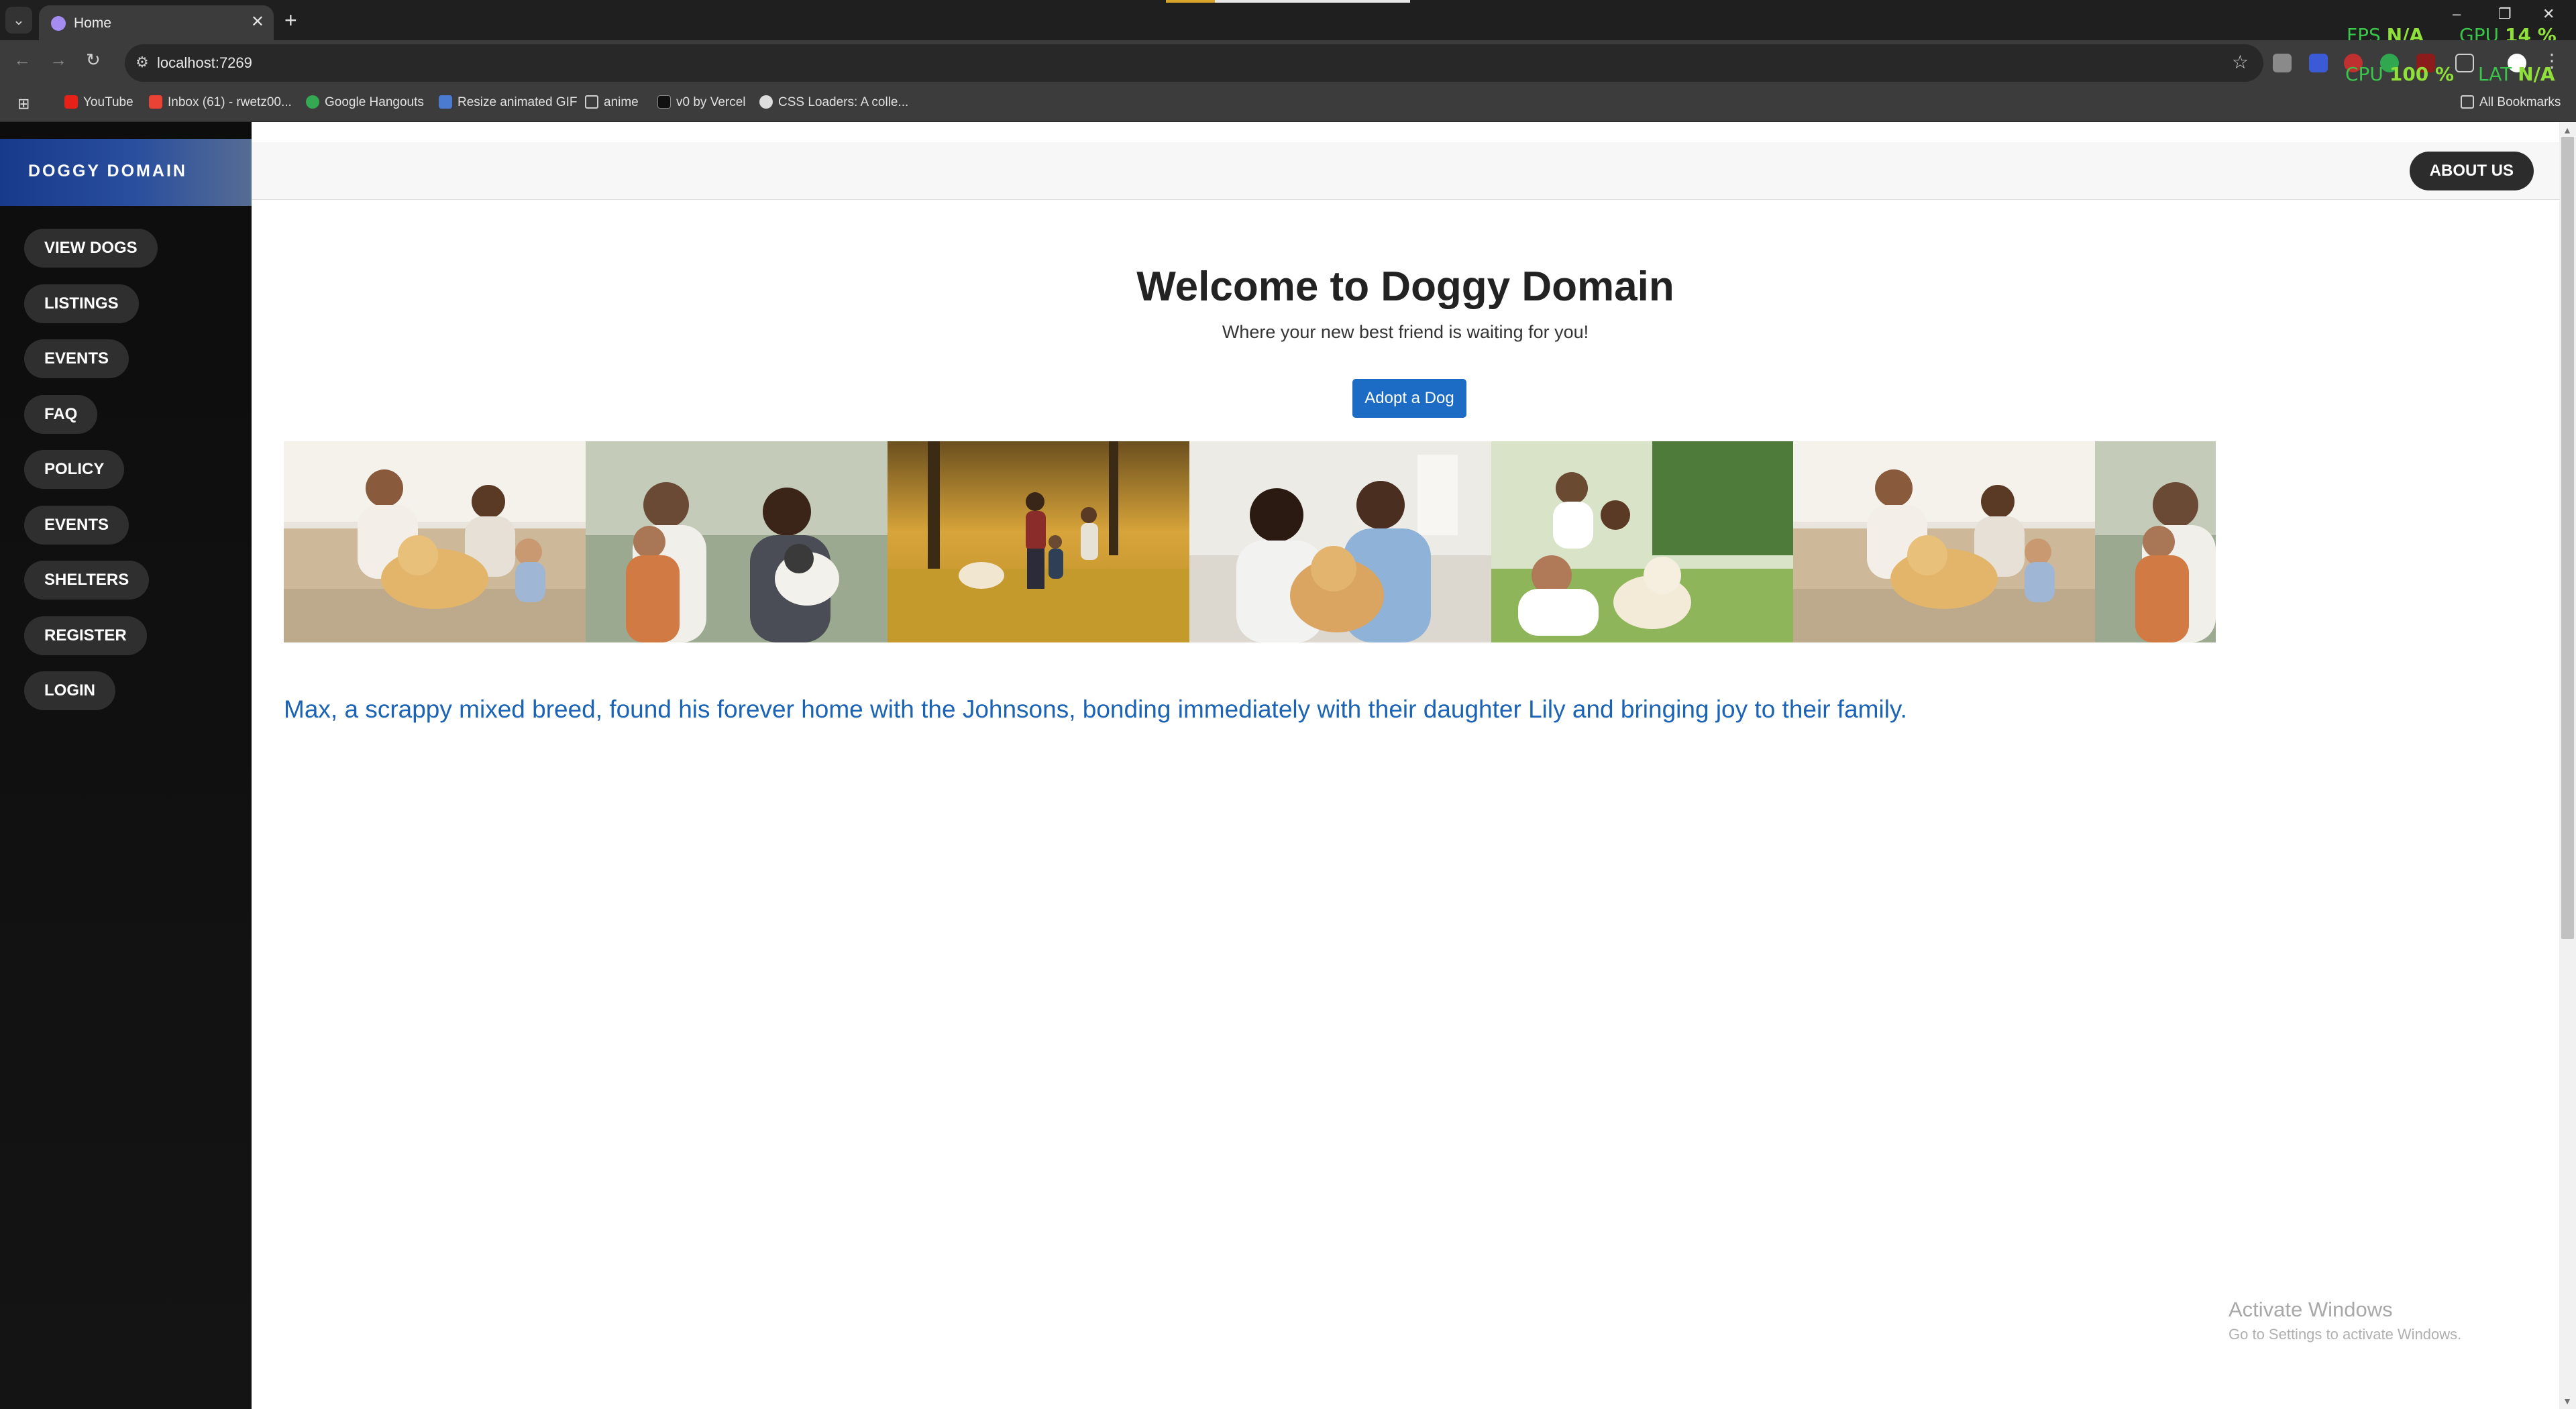  I want to click on nav-events-2: EVENTS, so click(76, 525).